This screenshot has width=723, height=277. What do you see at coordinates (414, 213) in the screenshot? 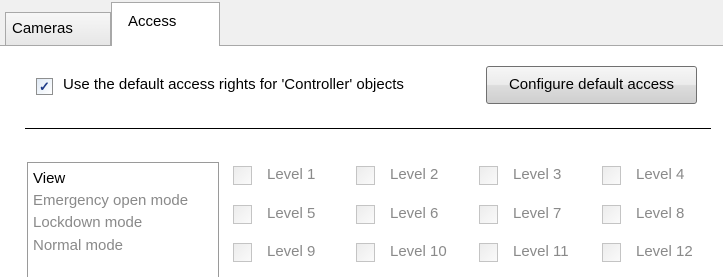
I see `level-6-label: Level 6` at bounding box center [414, 213].